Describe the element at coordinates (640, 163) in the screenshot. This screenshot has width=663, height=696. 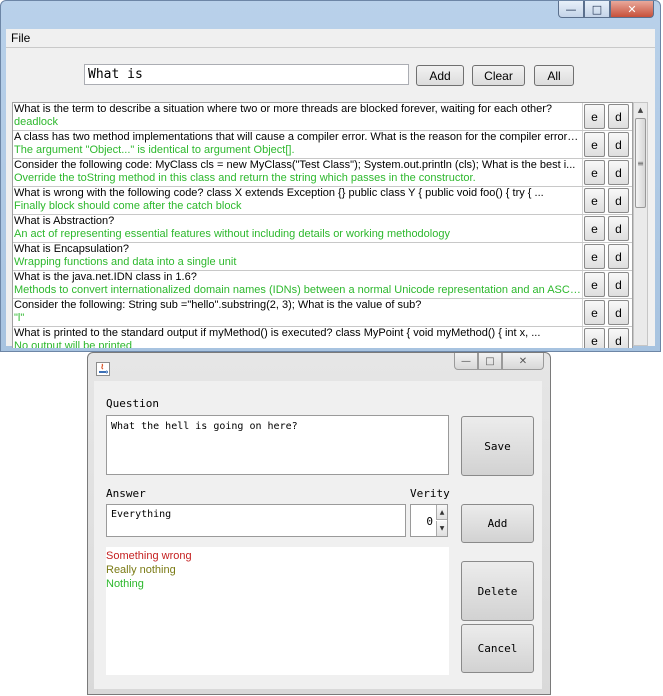
I see `scroll-thumb: ≡` at that location.